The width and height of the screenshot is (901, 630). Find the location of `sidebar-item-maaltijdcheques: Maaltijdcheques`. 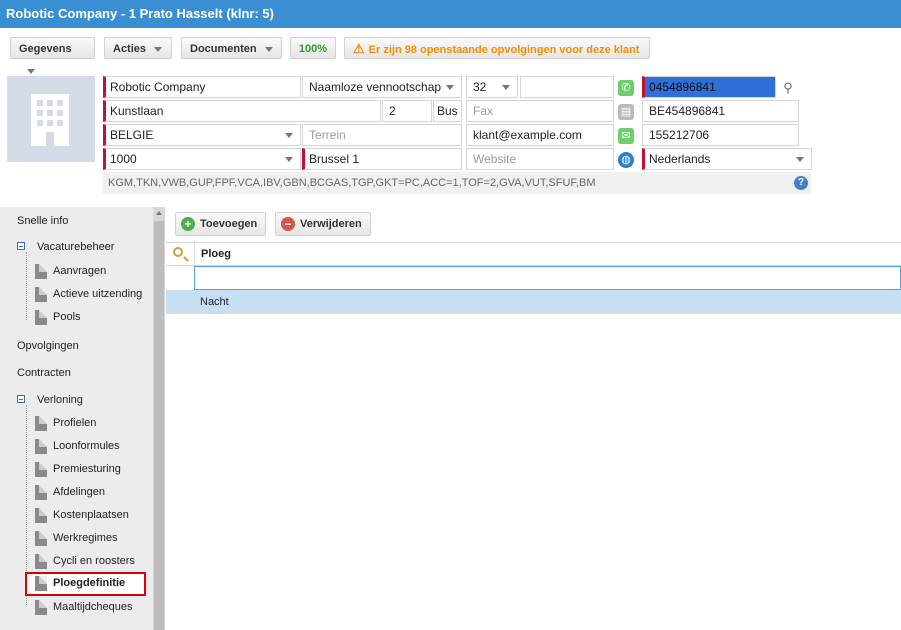

sidebar-item-maaltijdcheques: Maaltijdcheques is located at coordinates (93, 607).